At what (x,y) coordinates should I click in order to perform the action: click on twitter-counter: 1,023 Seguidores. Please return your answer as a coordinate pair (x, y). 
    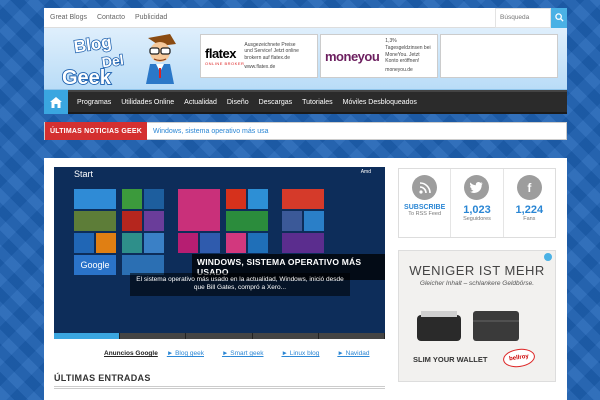
    Looking at the image, I should click on (477, 203).